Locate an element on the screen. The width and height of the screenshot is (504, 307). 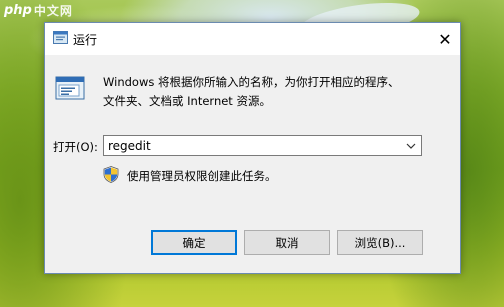
close-icon: ✕ is located at coordinates (445, 39).